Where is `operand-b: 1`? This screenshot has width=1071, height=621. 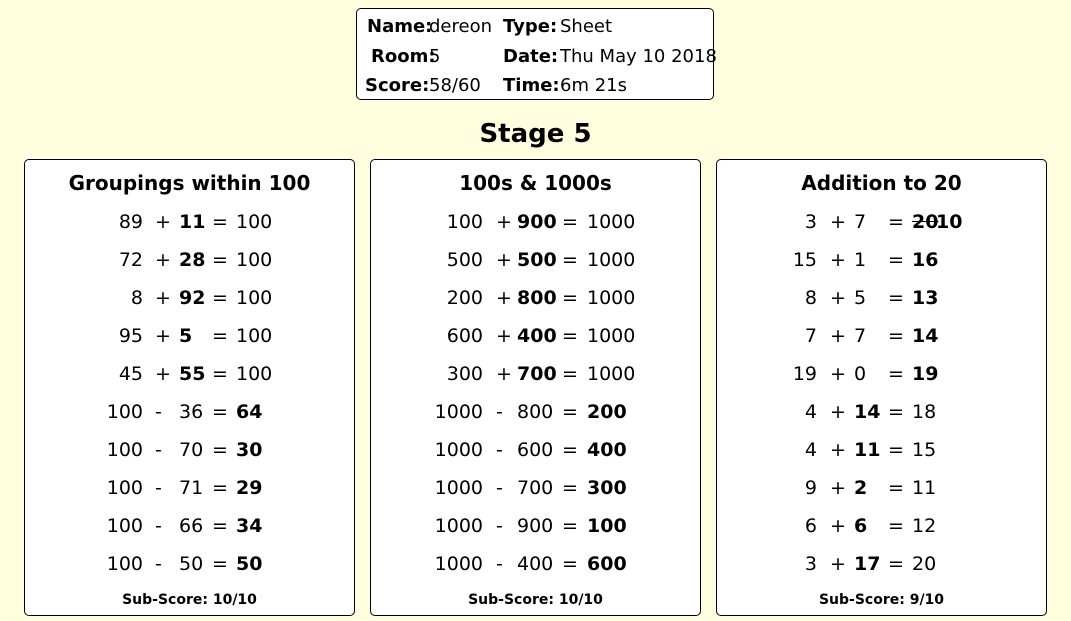 operand-b: 1 is located at coordinates (860, 260).